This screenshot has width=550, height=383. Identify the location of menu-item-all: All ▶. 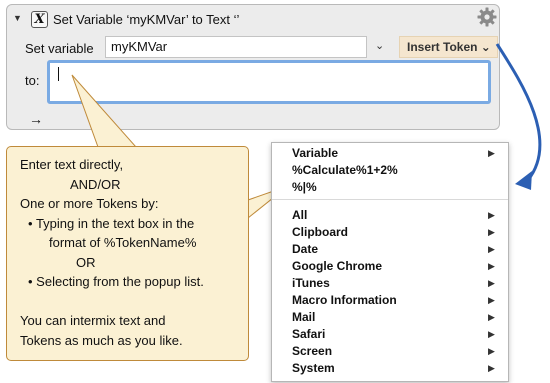
(390, 215).